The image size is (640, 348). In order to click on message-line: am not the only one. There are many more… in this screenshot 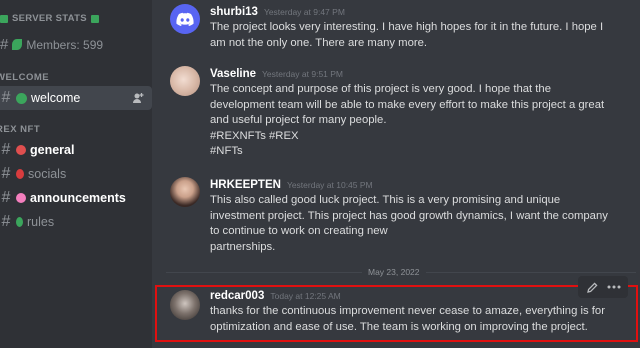, I will do `click(319, 42)`.